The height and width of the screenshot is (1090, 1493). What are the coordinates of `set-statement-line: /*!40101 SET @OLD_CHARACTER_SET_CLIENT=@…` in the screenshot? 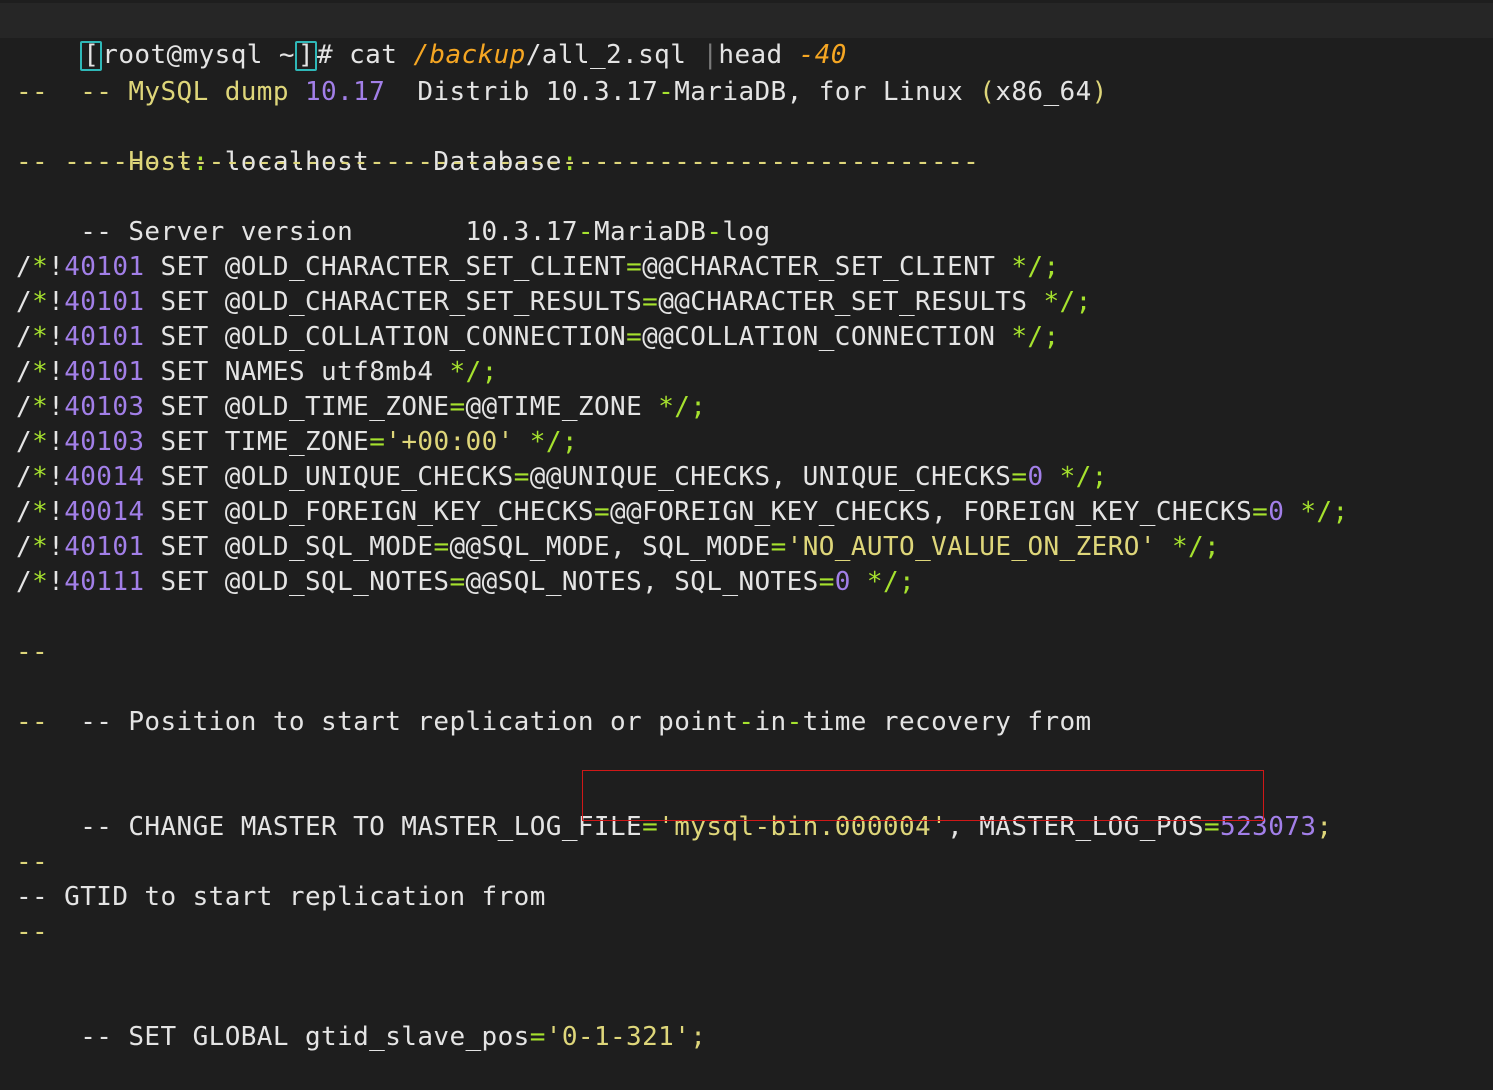 It's located at (538, 267).